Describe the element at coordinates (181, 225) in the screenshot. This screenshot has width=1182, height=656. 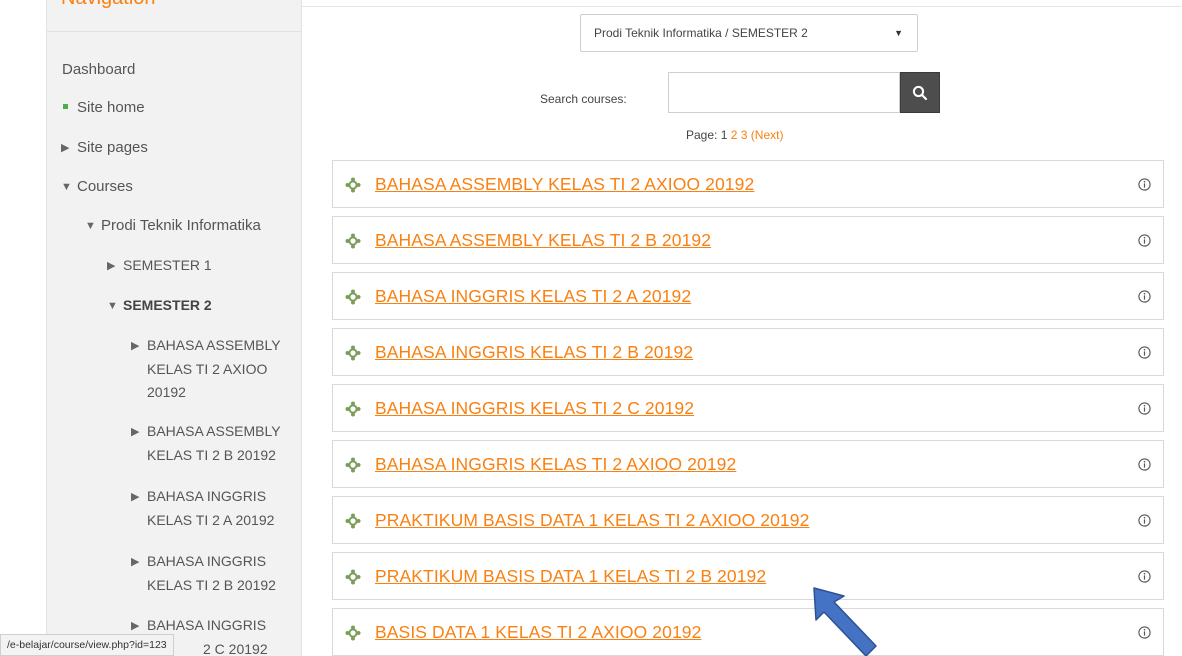
I see `sidebar-item-label: Prodi Teknik Informatika` at that location.